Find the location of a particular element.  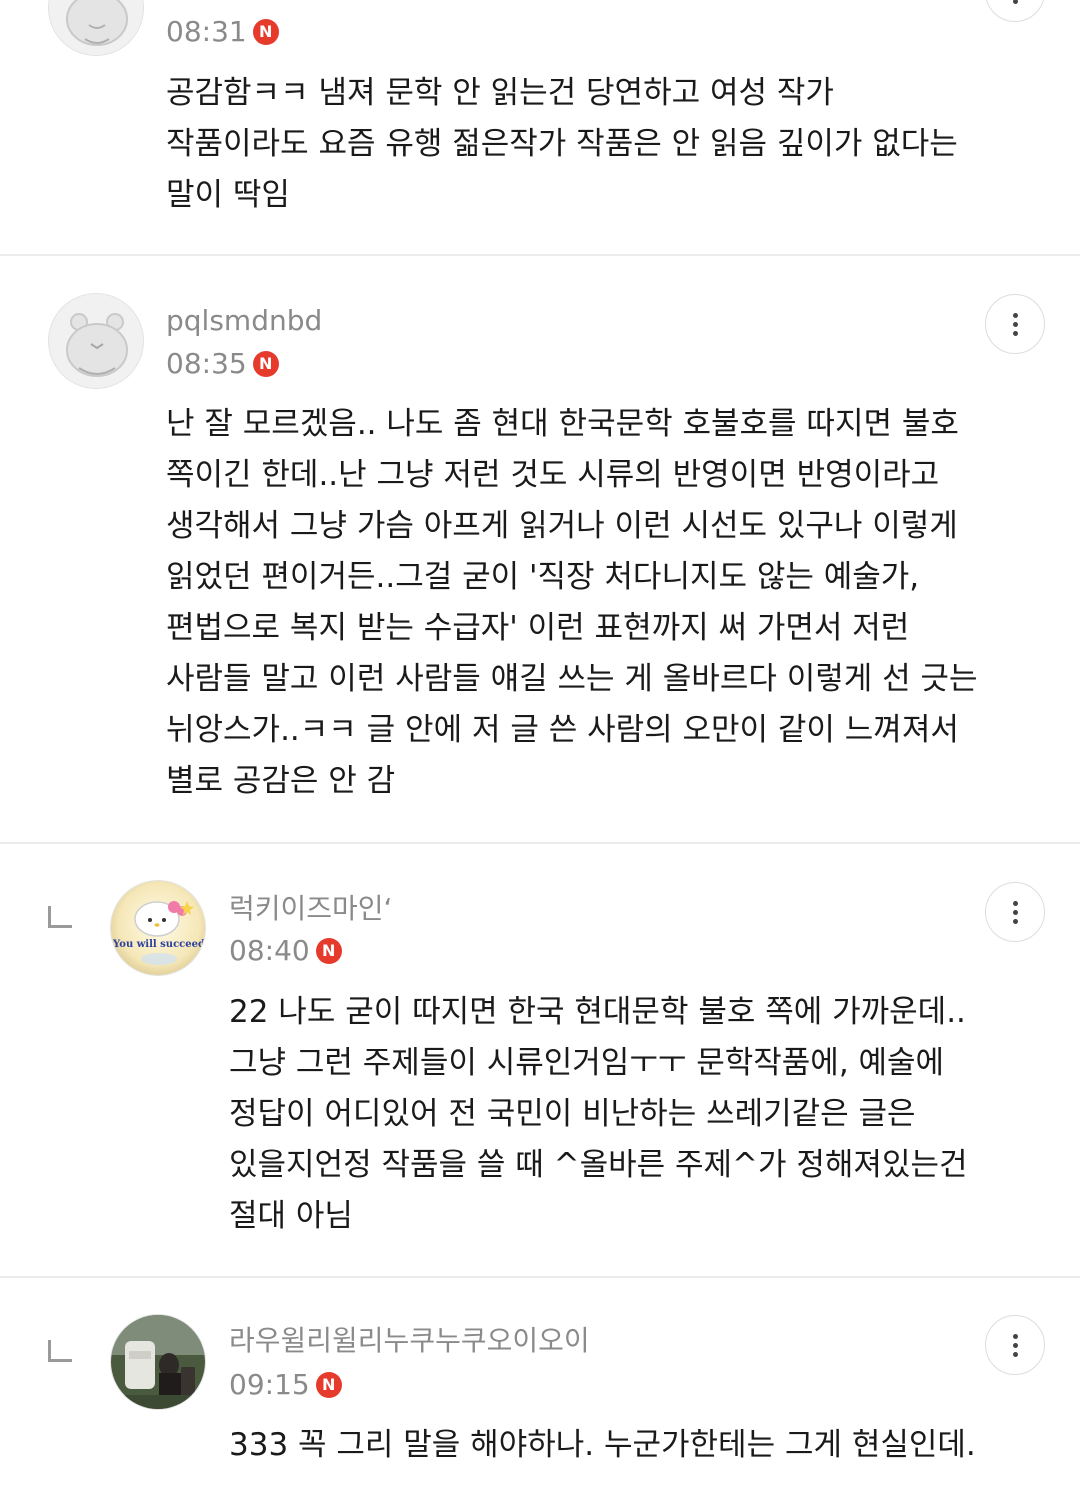

photo-avatar-icon is located at coordinates (158, 1362).